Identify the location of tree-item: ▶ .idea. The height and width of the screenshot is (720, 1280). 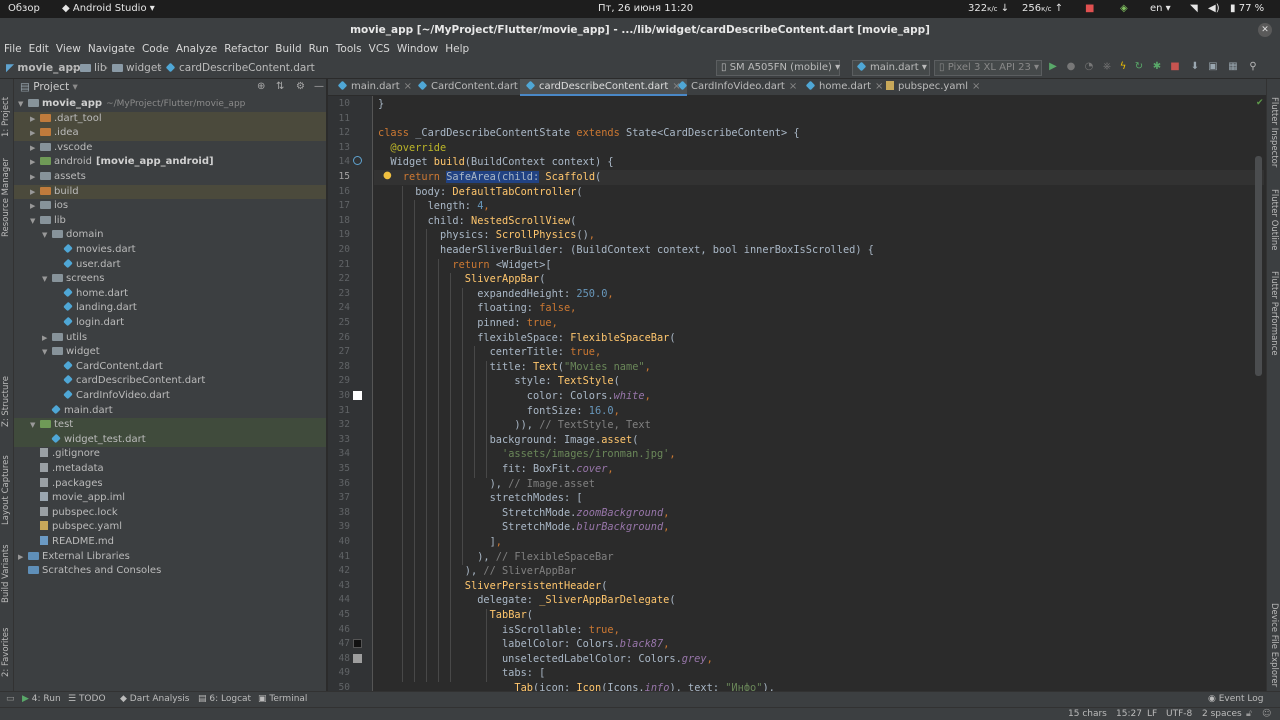
(170, 133).